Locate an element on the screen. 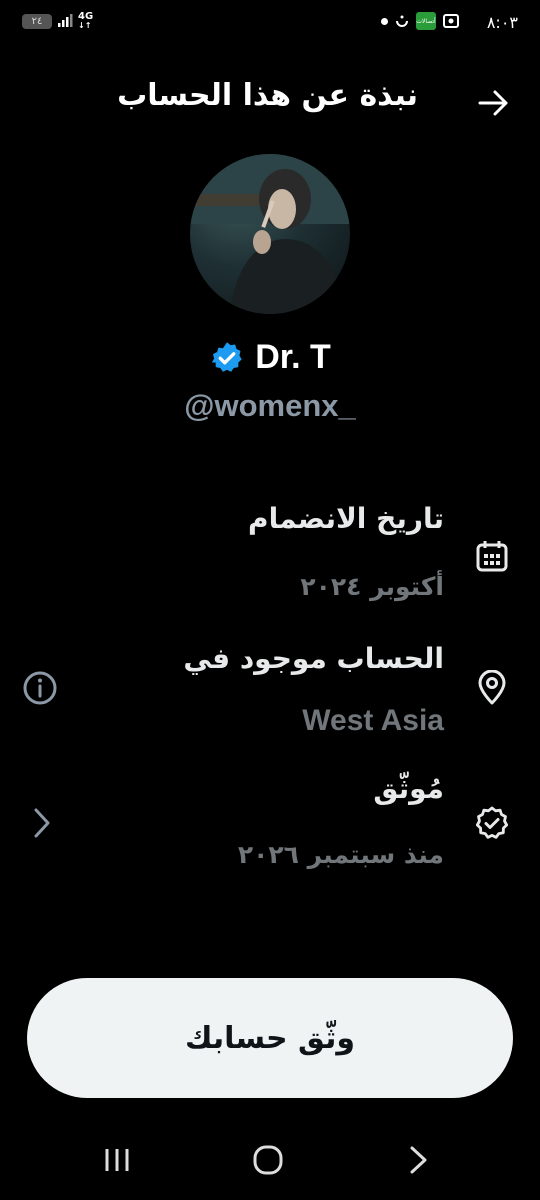 The width and height of the screenshot is (540, 1200). profile-handle: @womenx_ is located at coordinates (270, 405).